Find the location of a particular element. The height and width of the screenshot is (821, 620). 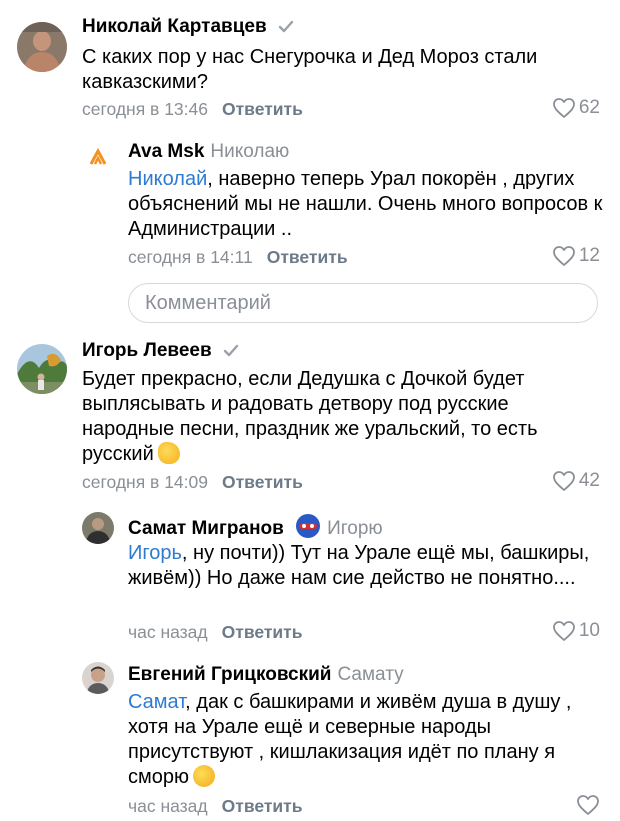

like-count: 62 is located at coordinates (589, 107).